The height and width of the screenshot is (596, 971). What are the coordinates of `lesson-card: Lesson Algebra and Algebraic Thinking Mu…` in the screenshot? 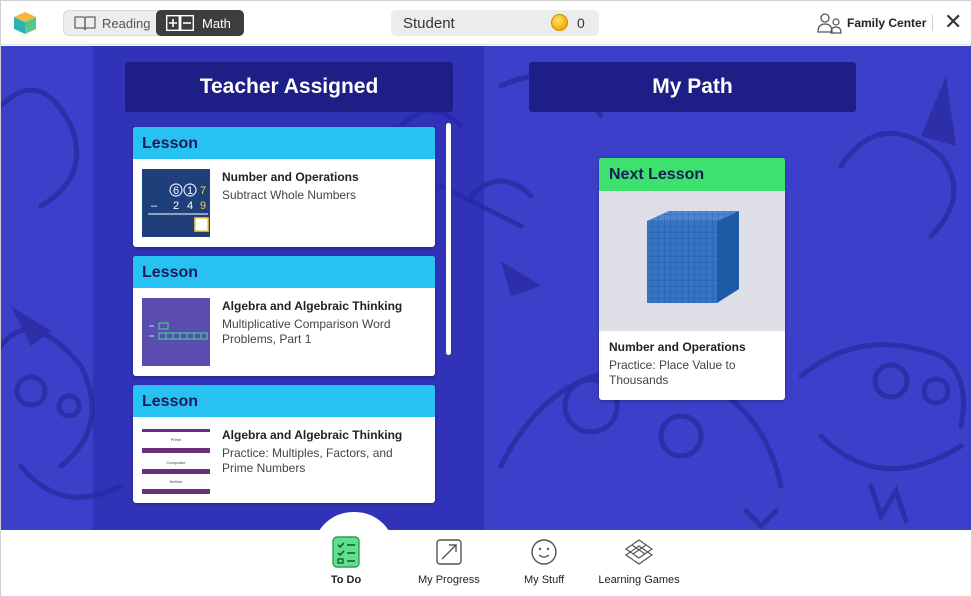 It's located at (284, 316).